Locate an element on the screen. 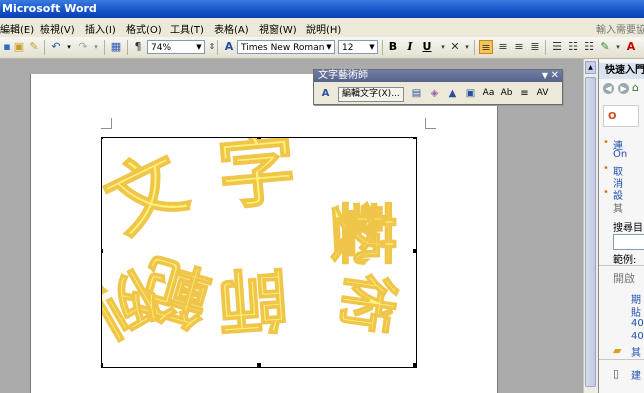 The width and height of the screenshot is (644, 393). alignment-icon: ≡ is located at coordinates (524, 93).